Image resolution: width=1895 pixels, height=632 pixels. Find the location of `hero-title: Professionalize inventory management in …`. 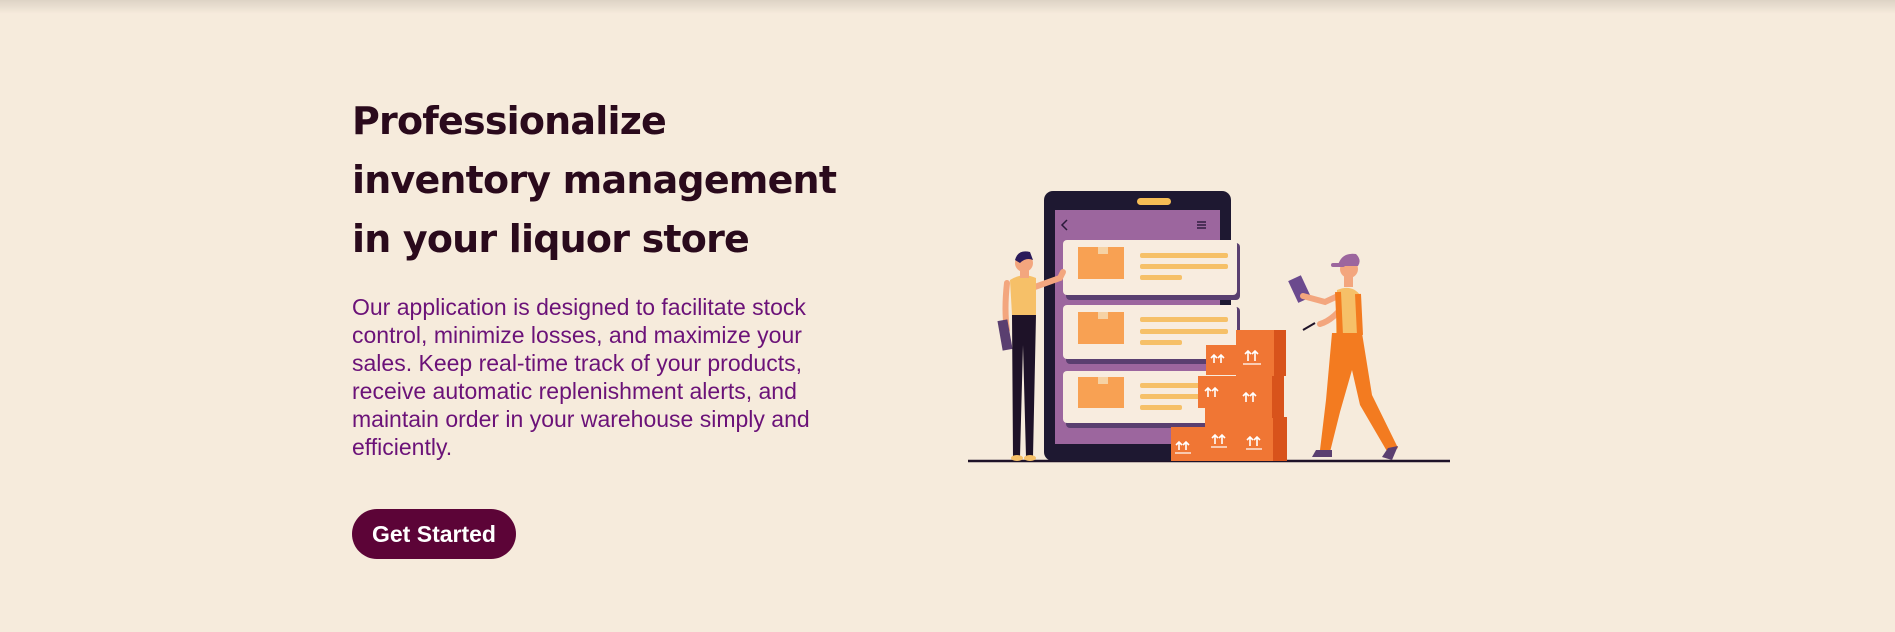

hero-title: Professionalize inventory management in … is located at coordinates (594, 180).